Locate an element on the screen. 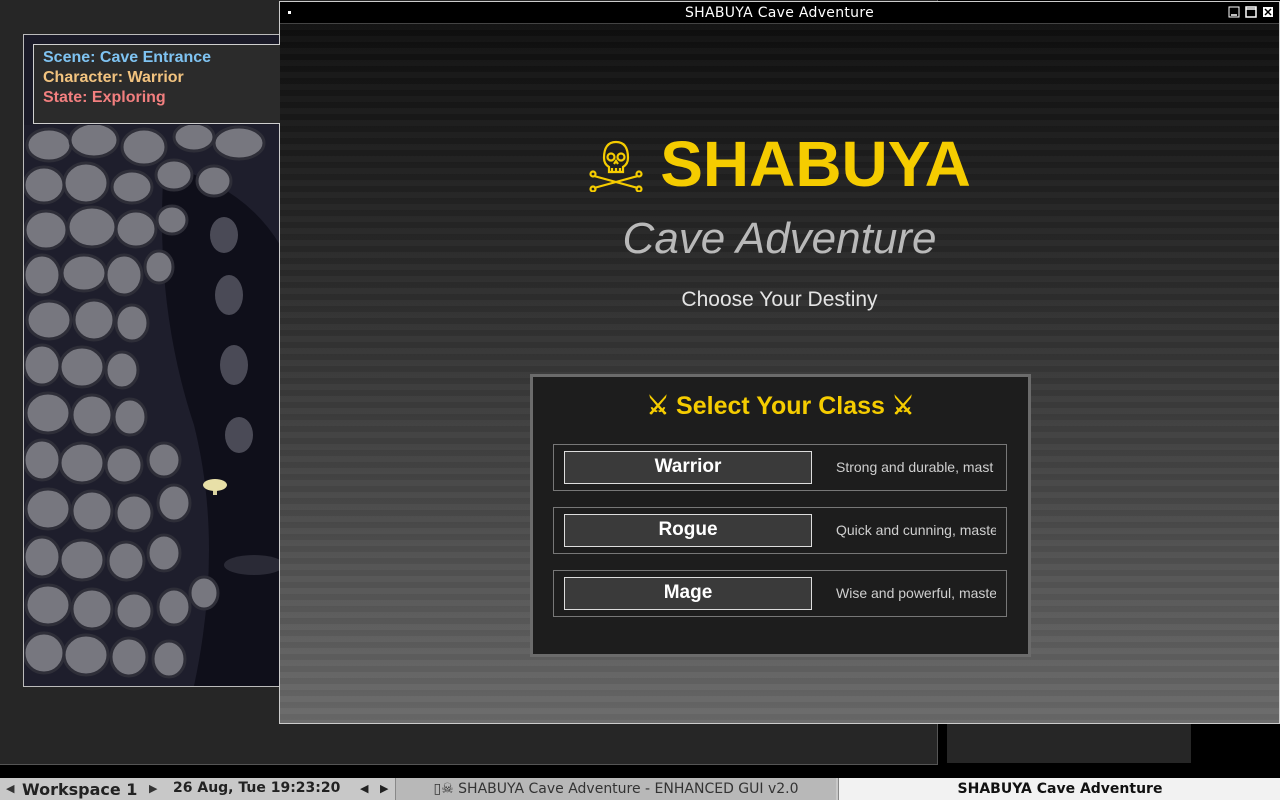 This screenshot has width=1280, height=800. workspace-next-icon: ▶ is located at coordinates (153, 788).